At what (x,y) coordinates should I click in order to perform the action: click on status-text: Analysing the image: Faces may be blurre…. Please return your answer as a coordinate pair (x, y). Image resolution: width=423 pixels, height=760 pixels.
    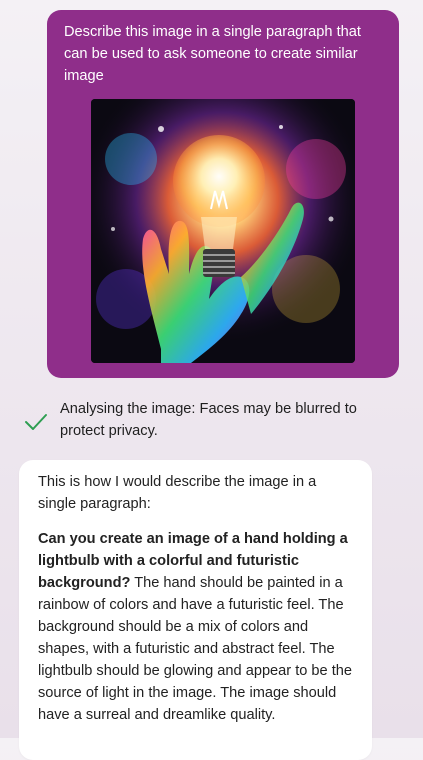
    Looking at the image, I should click on (208, 420).